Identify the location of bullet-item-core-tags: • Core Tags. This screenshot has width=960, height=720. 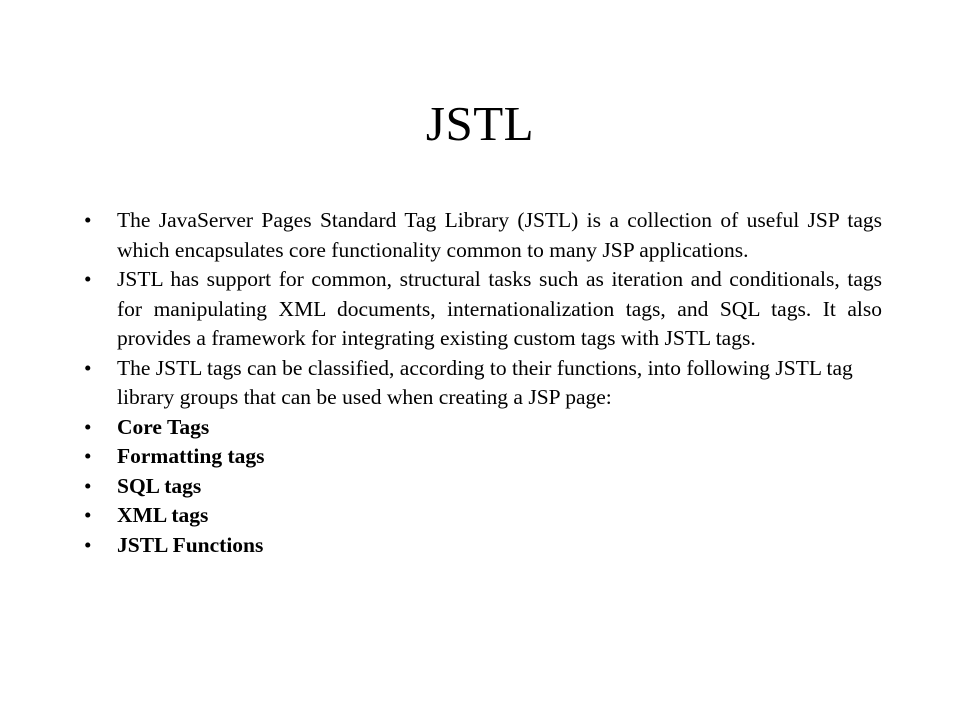
(482, 428).